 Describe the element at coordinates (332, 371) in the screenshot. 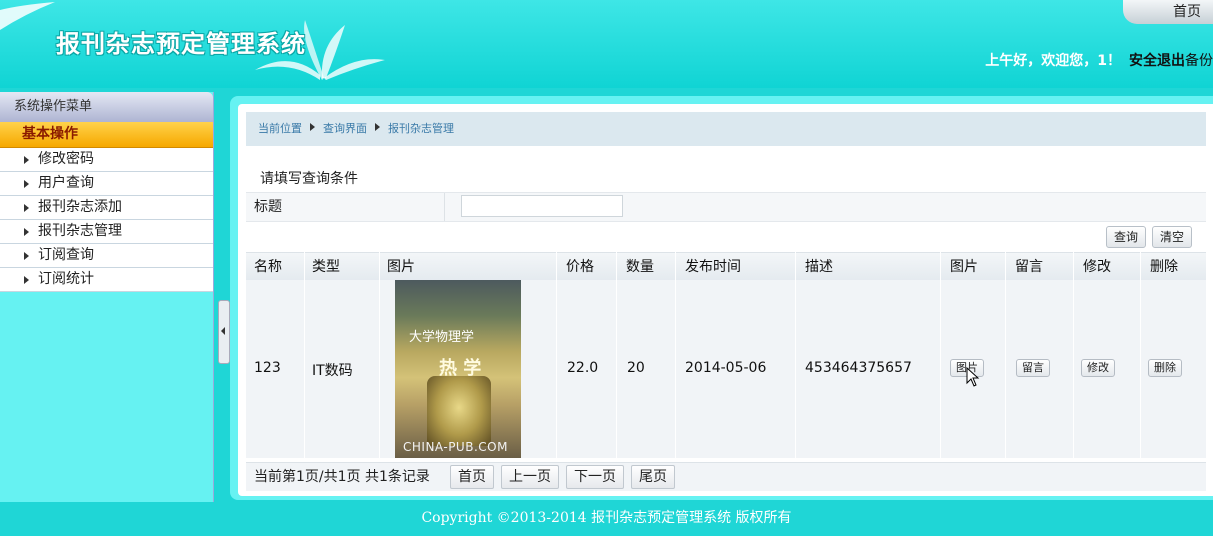

I see `cell-type: IT数码` at that location.